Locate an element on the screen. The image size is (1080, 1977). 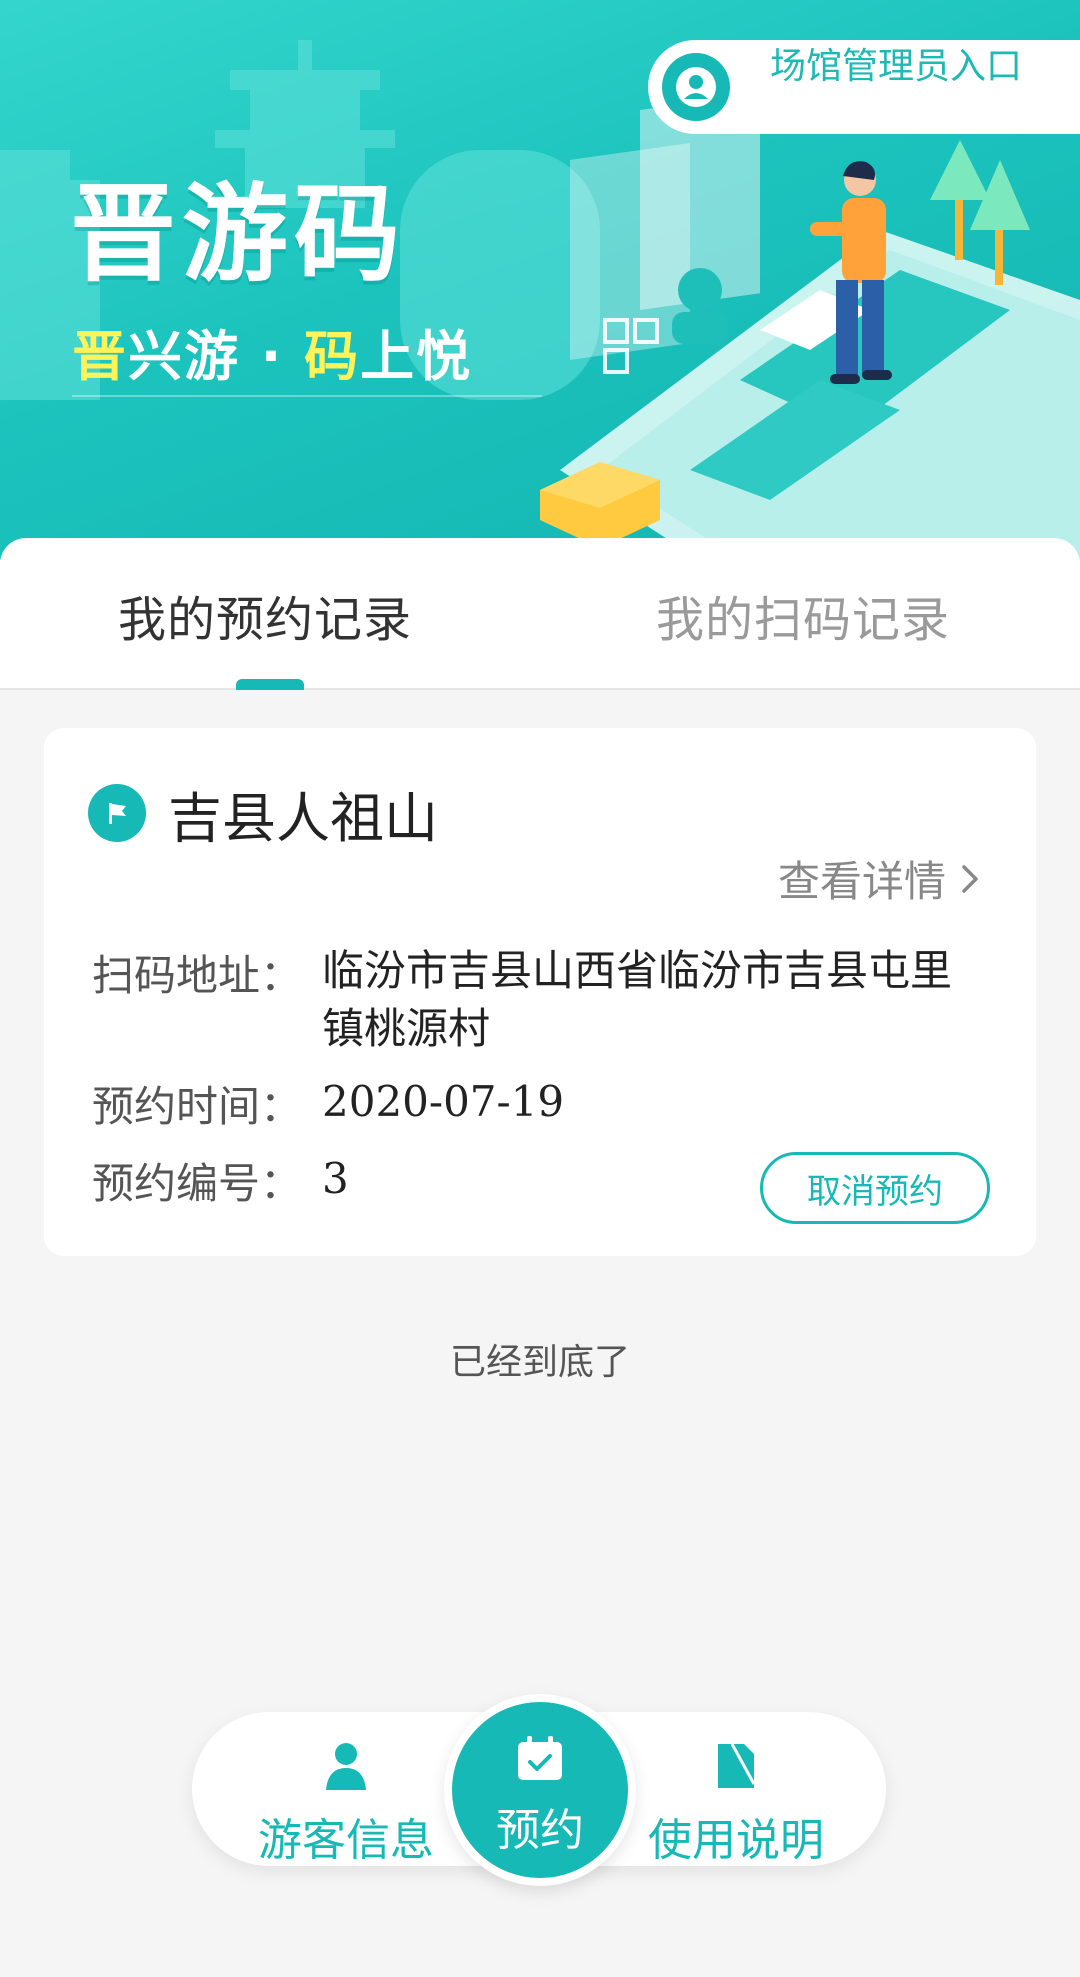
view-details-link: 查看详情 is located at coordinates (879, 878).